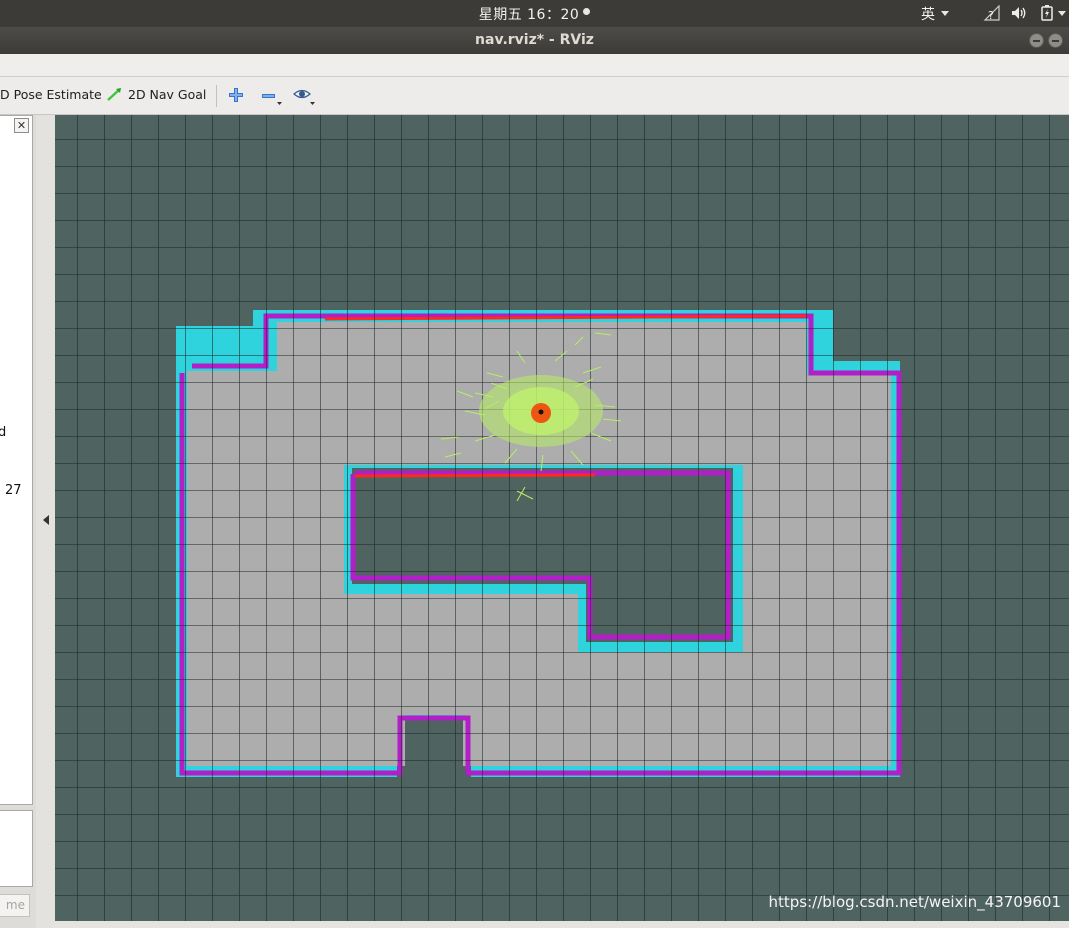 This screenshot has height=928, width=1069. What do you see at coordinates (15, 905) in the screenshot?
I see `rename-button: me` at bounding box center [15, 905].